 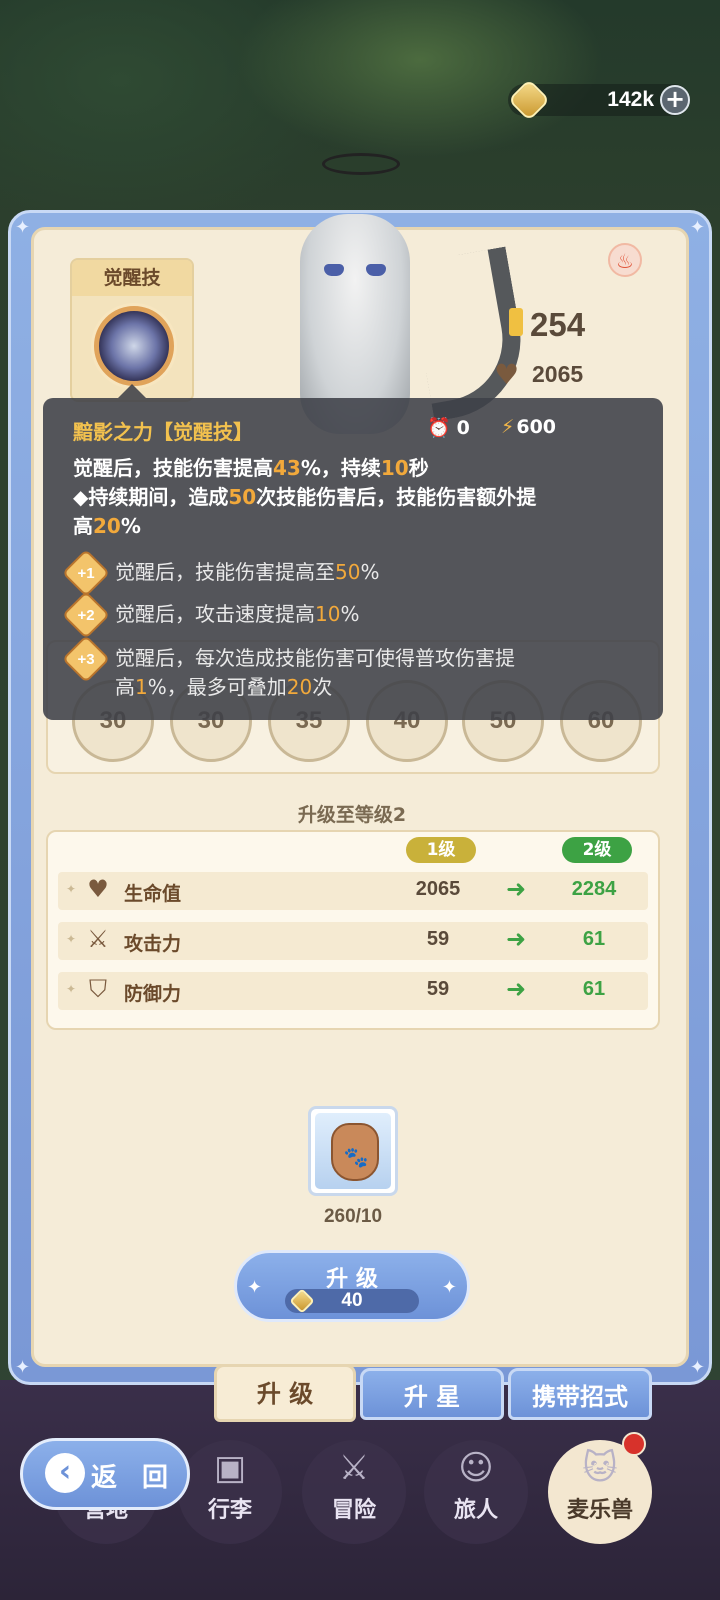 I want to click on nav-pets: 🐱 麦乐兽, so click(x=600, y=1488).